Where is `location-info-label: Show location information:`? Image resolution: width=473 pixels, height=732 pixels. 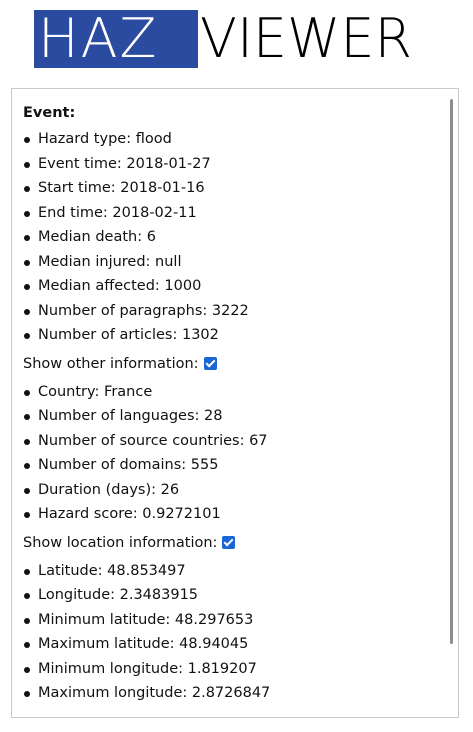
location-info-label: Show location information: is located at coordinates (120, 542).